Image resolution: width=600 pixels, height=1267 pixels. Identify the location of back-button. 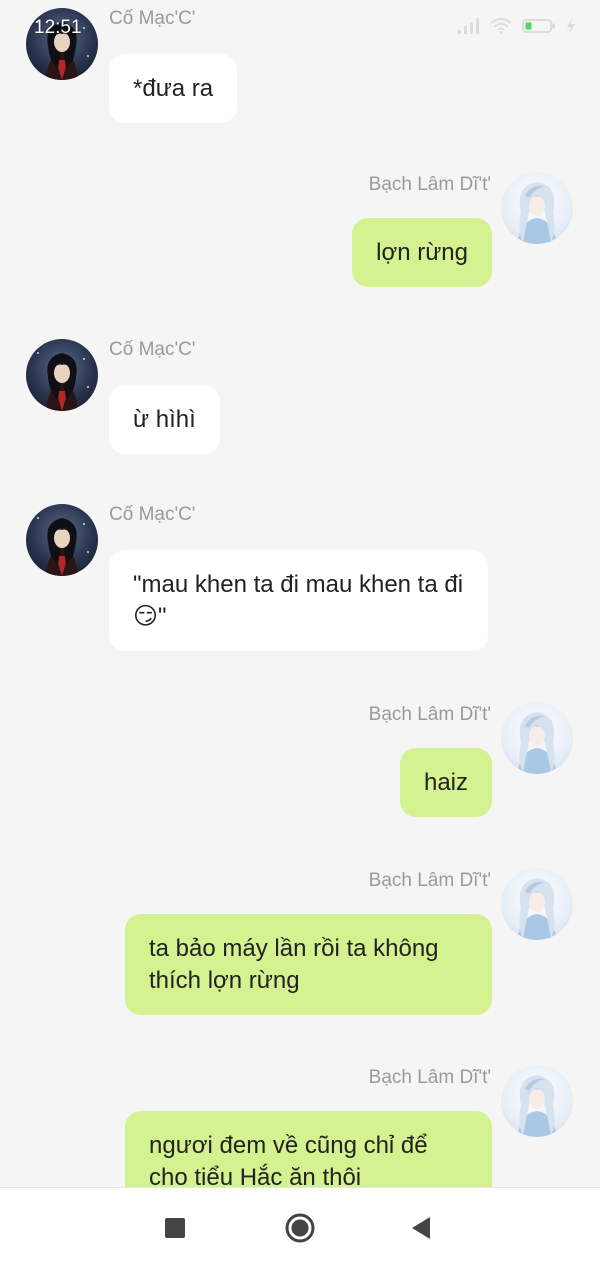
(421, 1228).